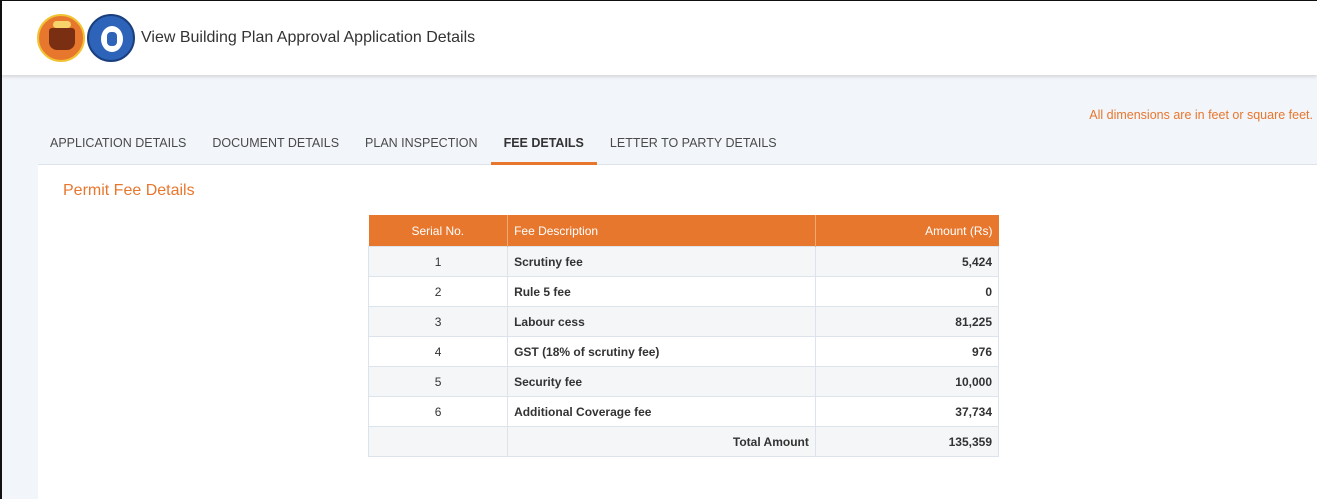 This screenshot has width=1317, height=499. I want to click on cell-description: Scrutiny fee, so click(661, 261).